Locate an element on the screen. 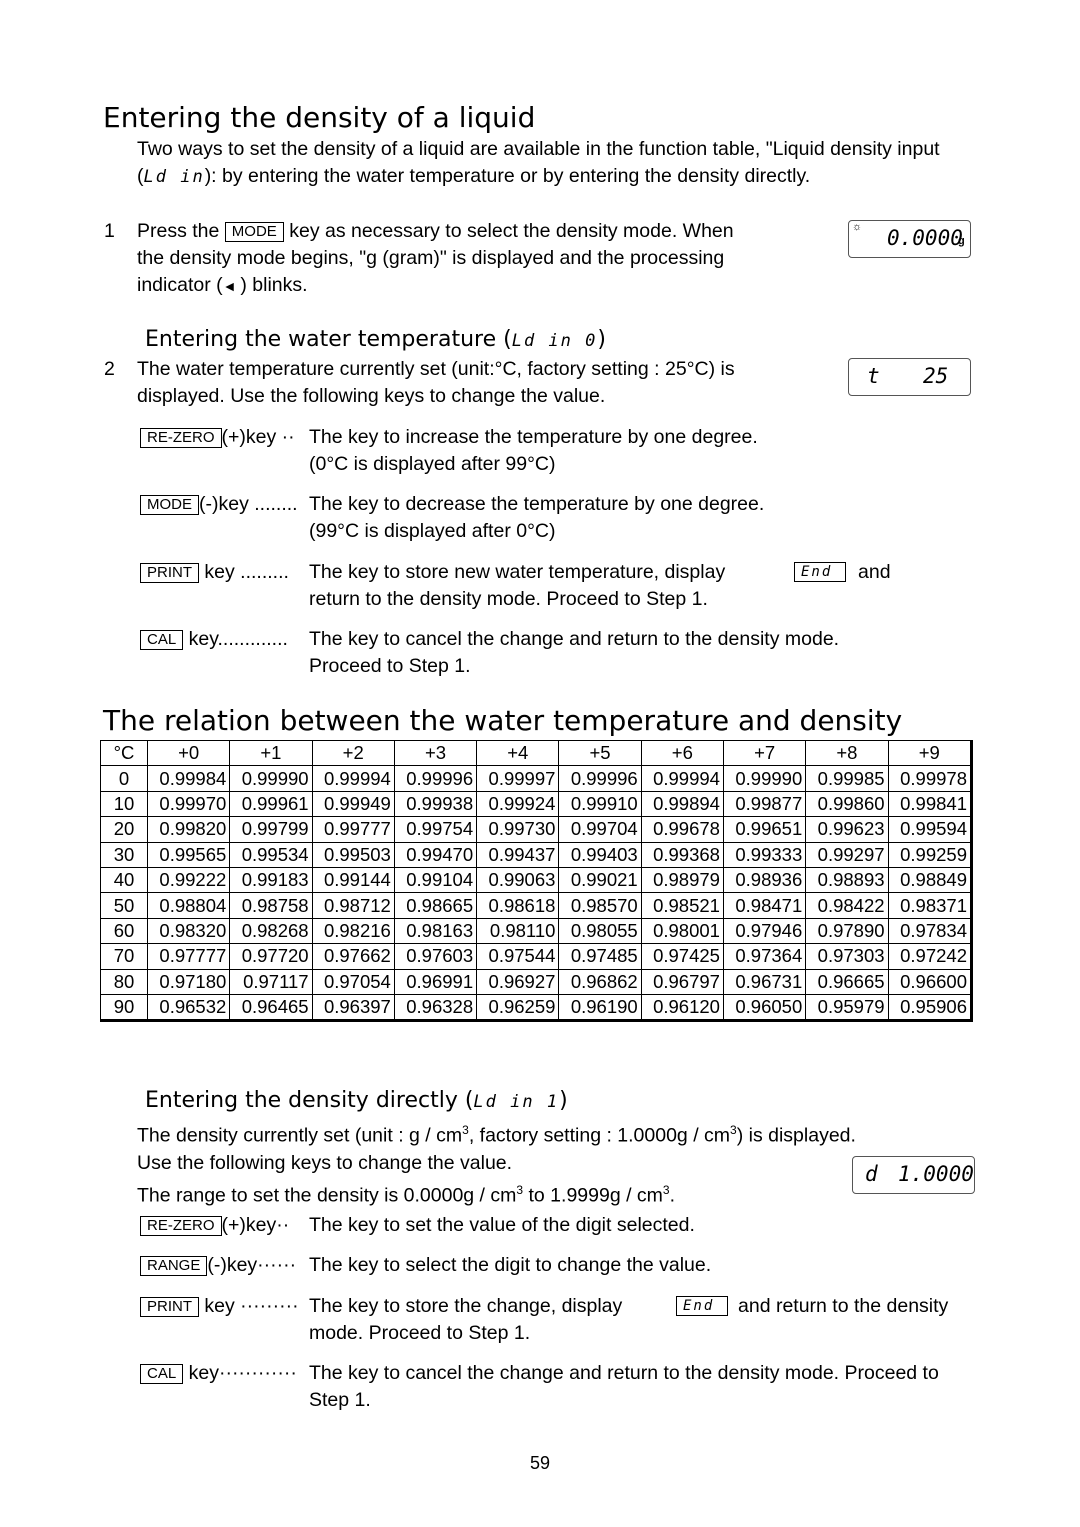 The height and width of the screenshot is (1527, 1080). table-cell: 0.99777 is located at coordinates (353, 829).